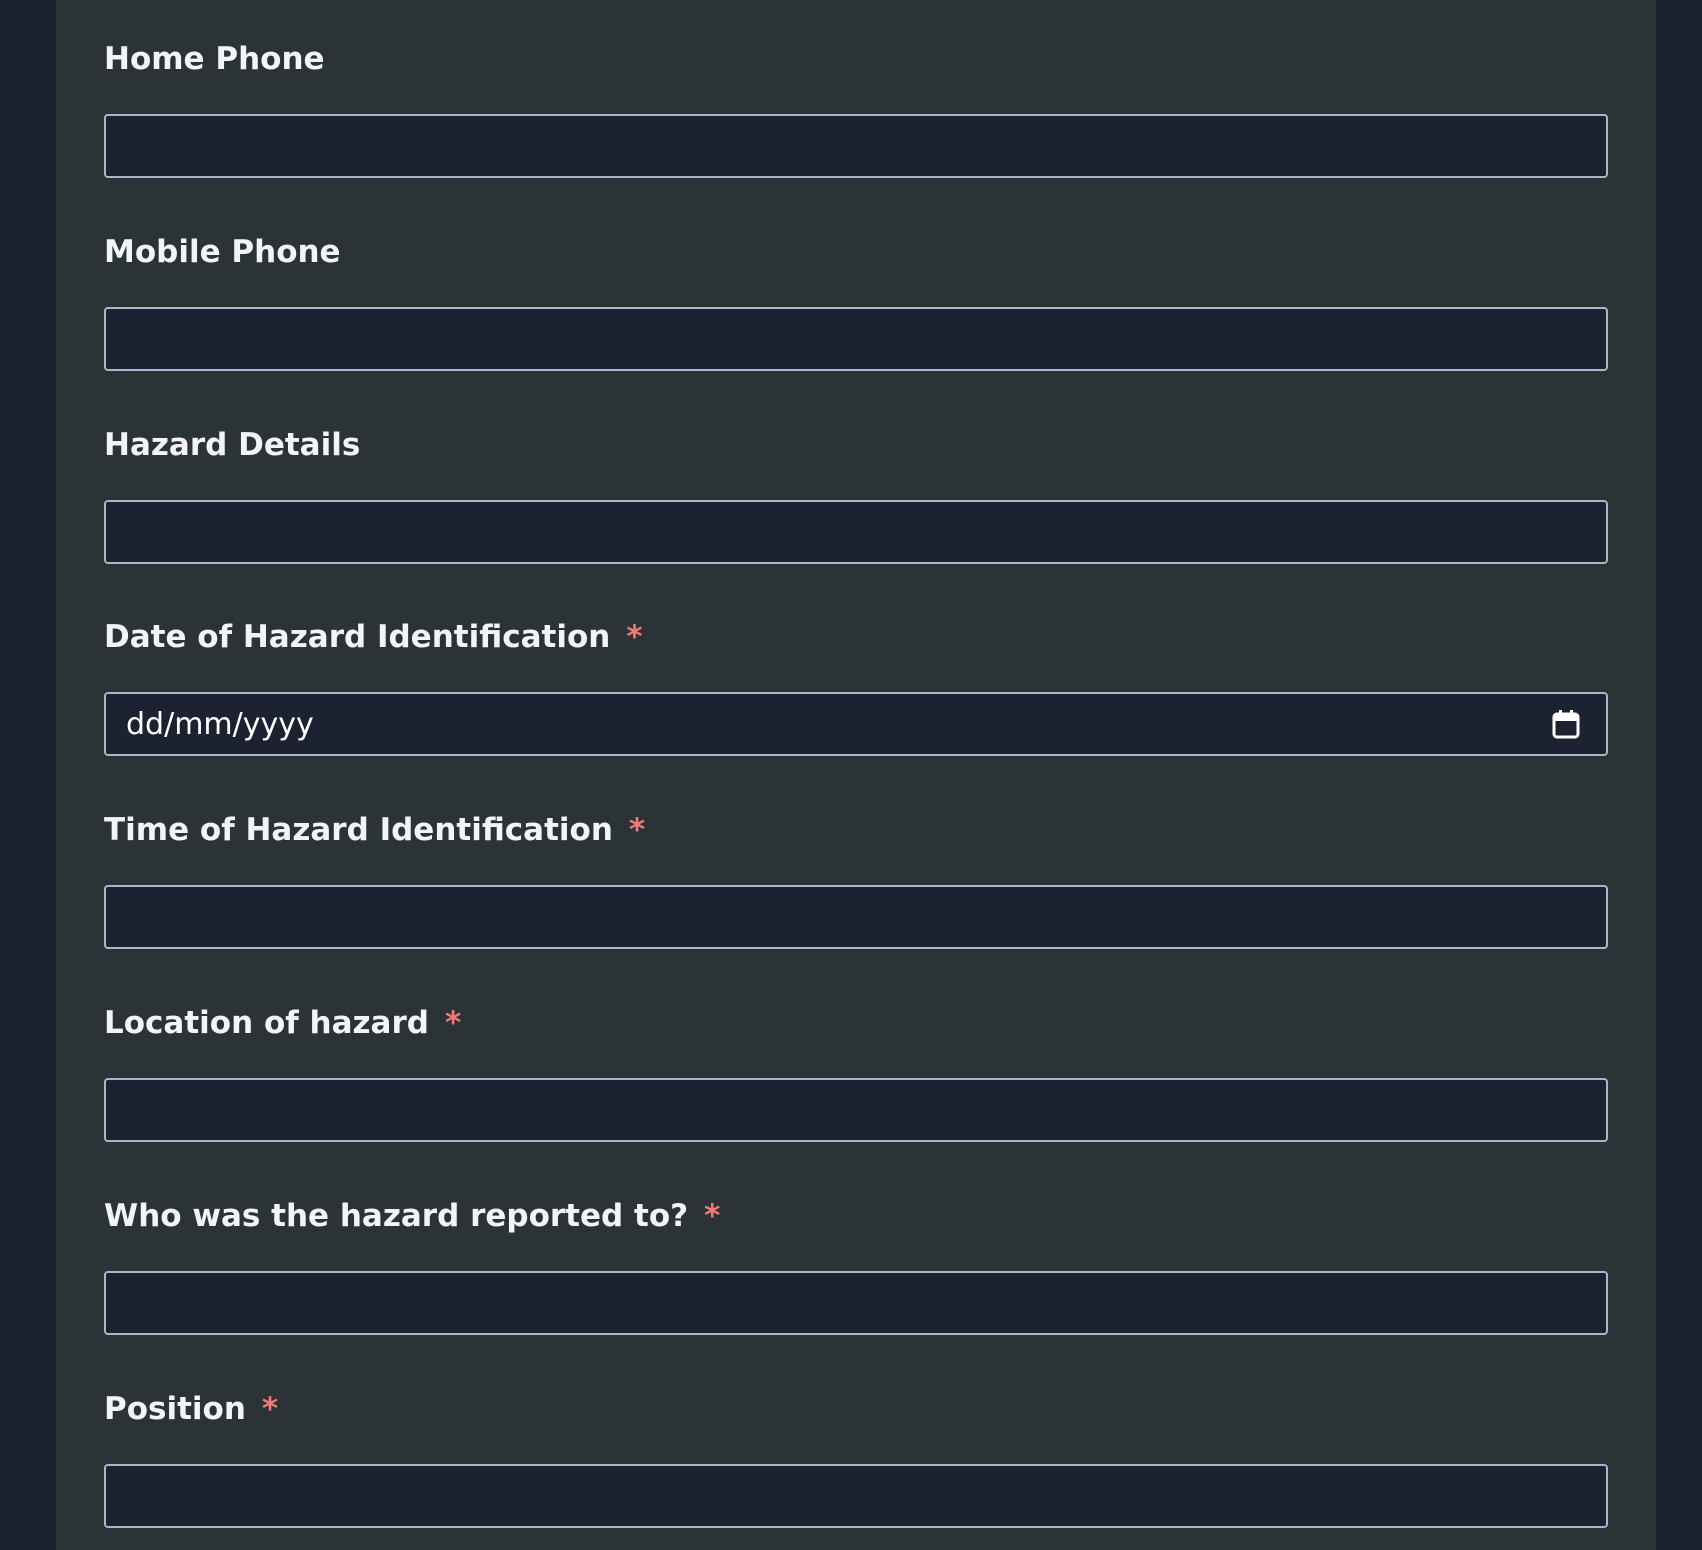 This screenshot has height=1550, width=1702. I want to click on mobile-phone-label: Mobile Phone, so click(222, 252).